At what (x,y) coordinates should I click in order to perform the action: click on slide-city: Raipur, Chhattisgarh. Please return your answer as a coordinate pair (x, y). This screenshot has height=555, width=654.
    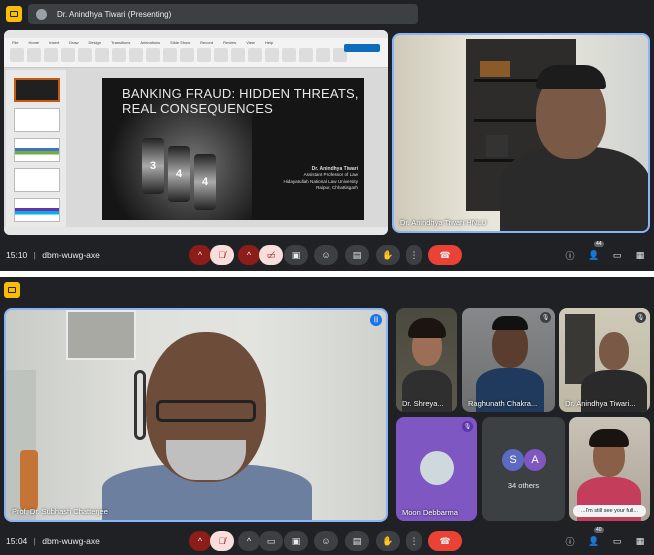
    Looking at the image, I should click on (337, 188).